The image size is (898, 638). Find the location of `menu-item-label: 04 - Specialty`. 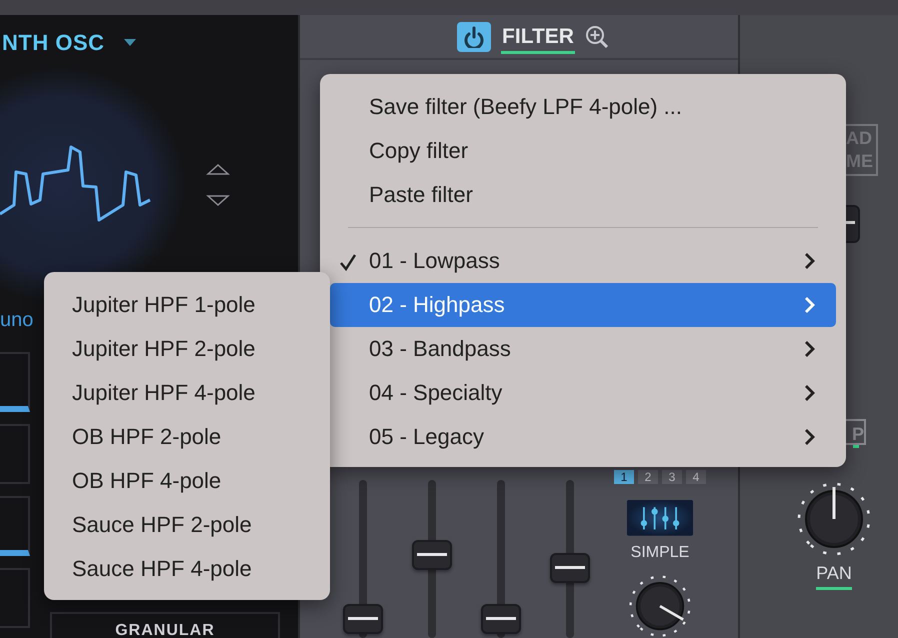

menu-item-label: 04 - Specialty is located at coordinates (435, 393).